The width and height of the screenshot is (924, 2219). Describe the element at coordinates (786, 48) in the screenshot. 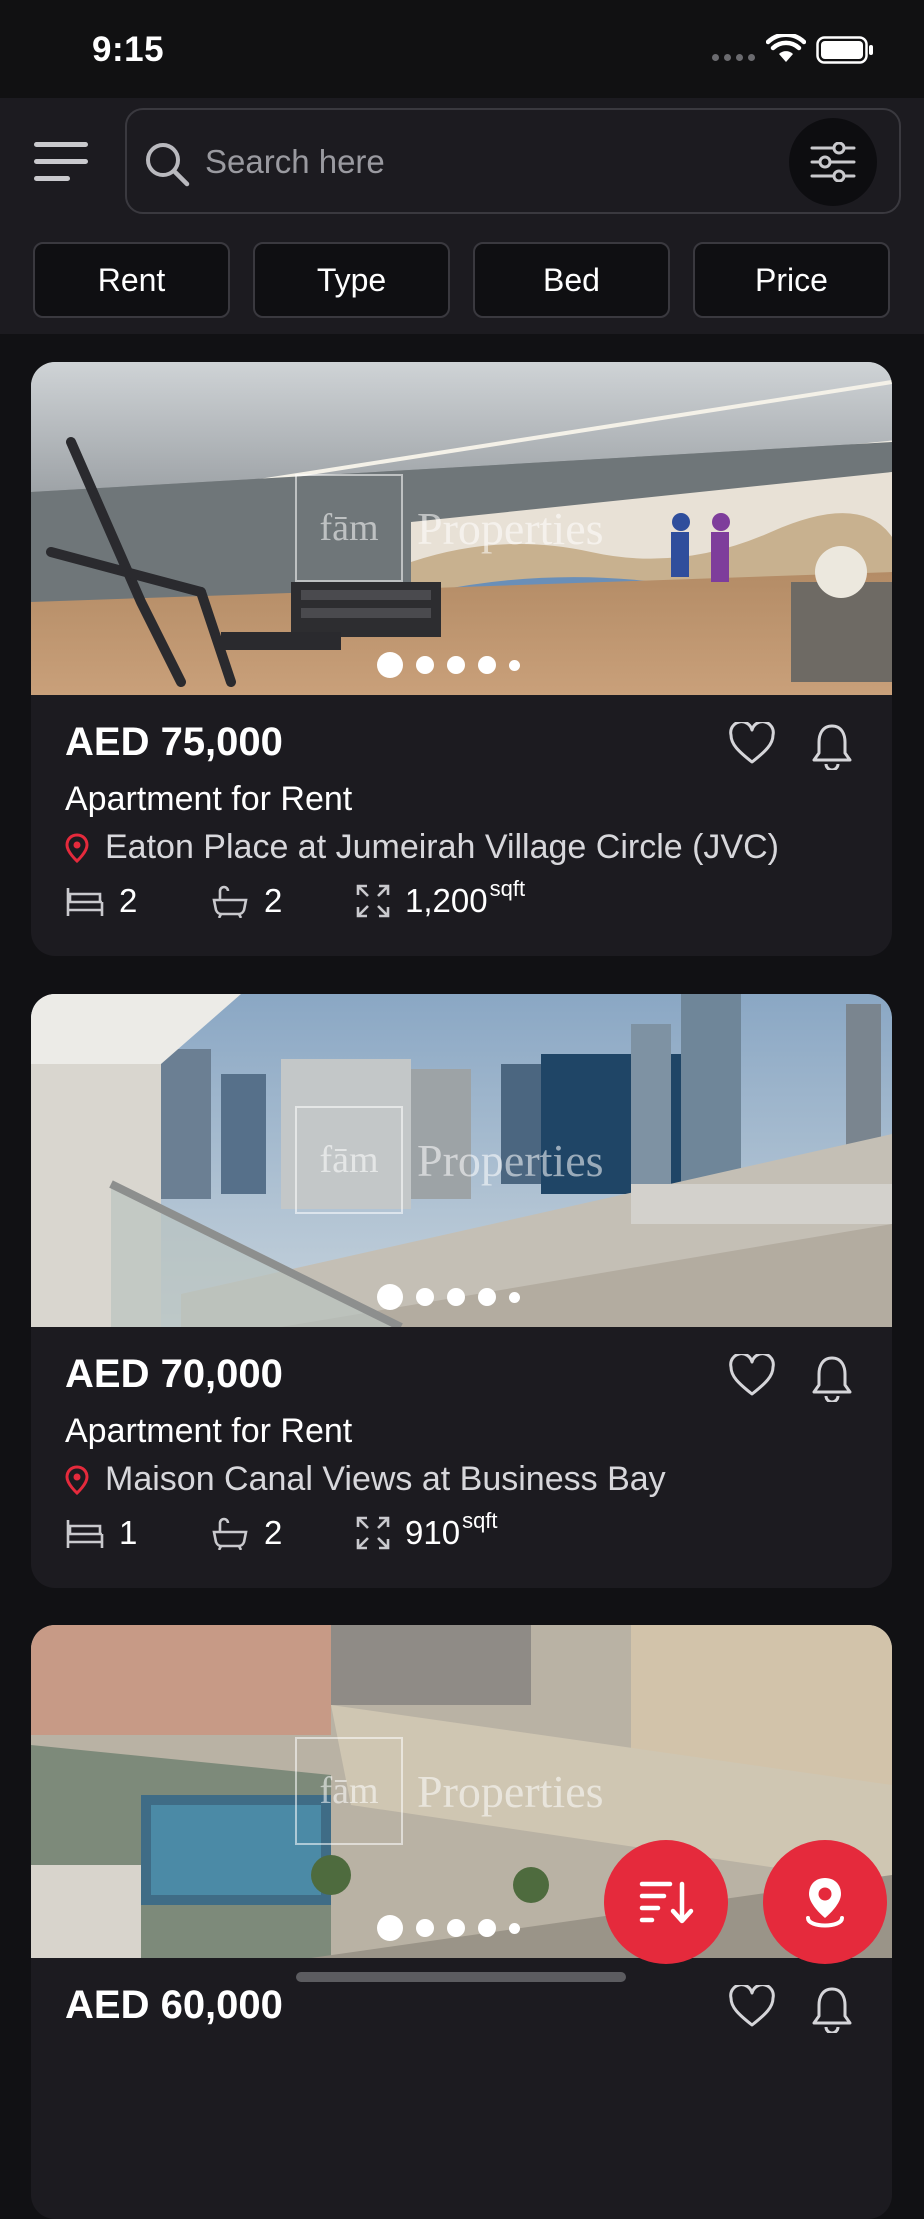

I see `wifi-icon` at that location.